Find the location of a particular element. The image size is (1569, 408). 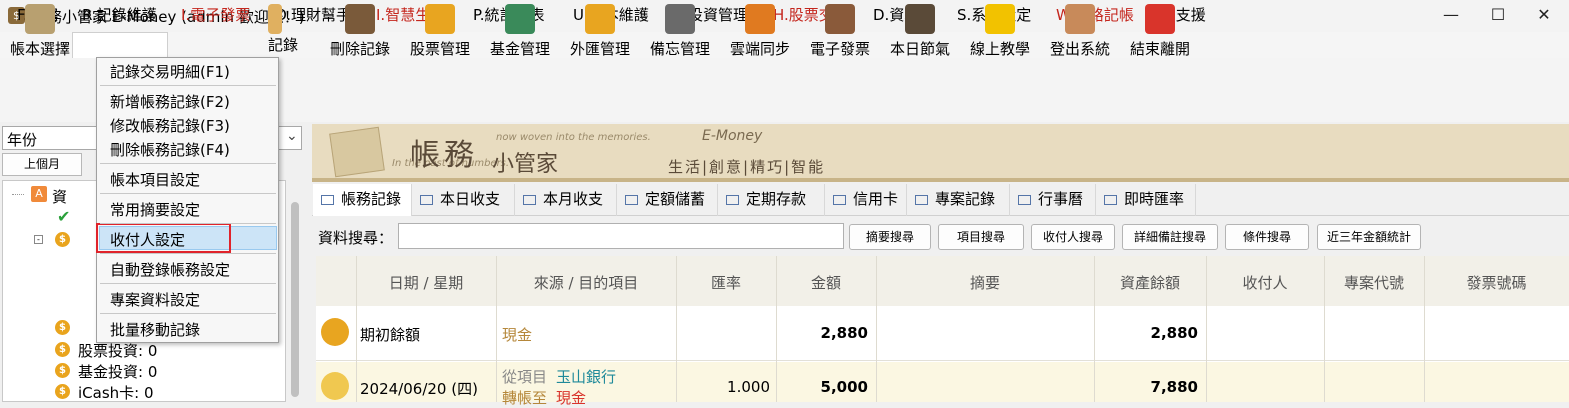

check-icon: ✔ is located at coordinates (64, 216).